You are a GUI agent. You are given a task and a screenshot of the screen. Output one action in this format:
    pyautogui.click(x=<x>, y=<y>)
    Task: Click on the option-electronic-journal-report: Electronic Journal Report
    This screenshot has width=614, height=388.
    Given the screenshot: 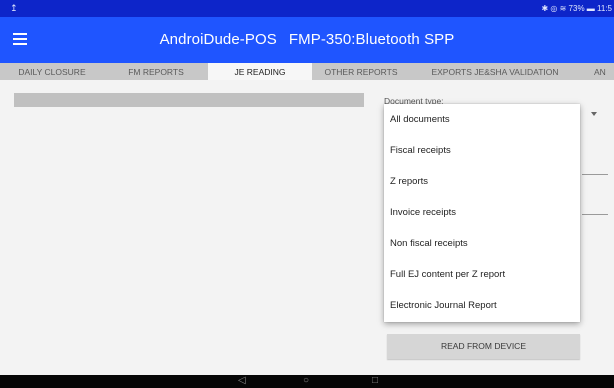 What is the action you would take?
    pyautogui.click(x=482, y=305)
    